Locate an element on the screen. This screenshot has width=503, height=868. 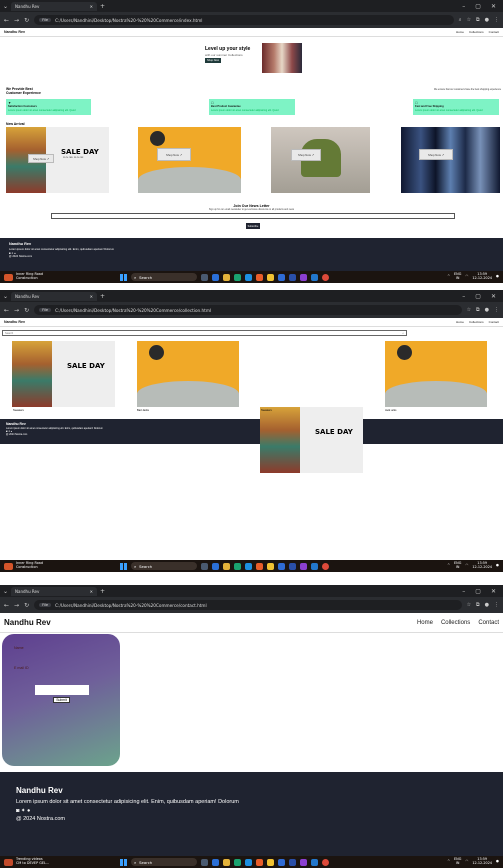
arrival-shop-button-1: Shop Now ↗ is located at coordinates (41, 158).